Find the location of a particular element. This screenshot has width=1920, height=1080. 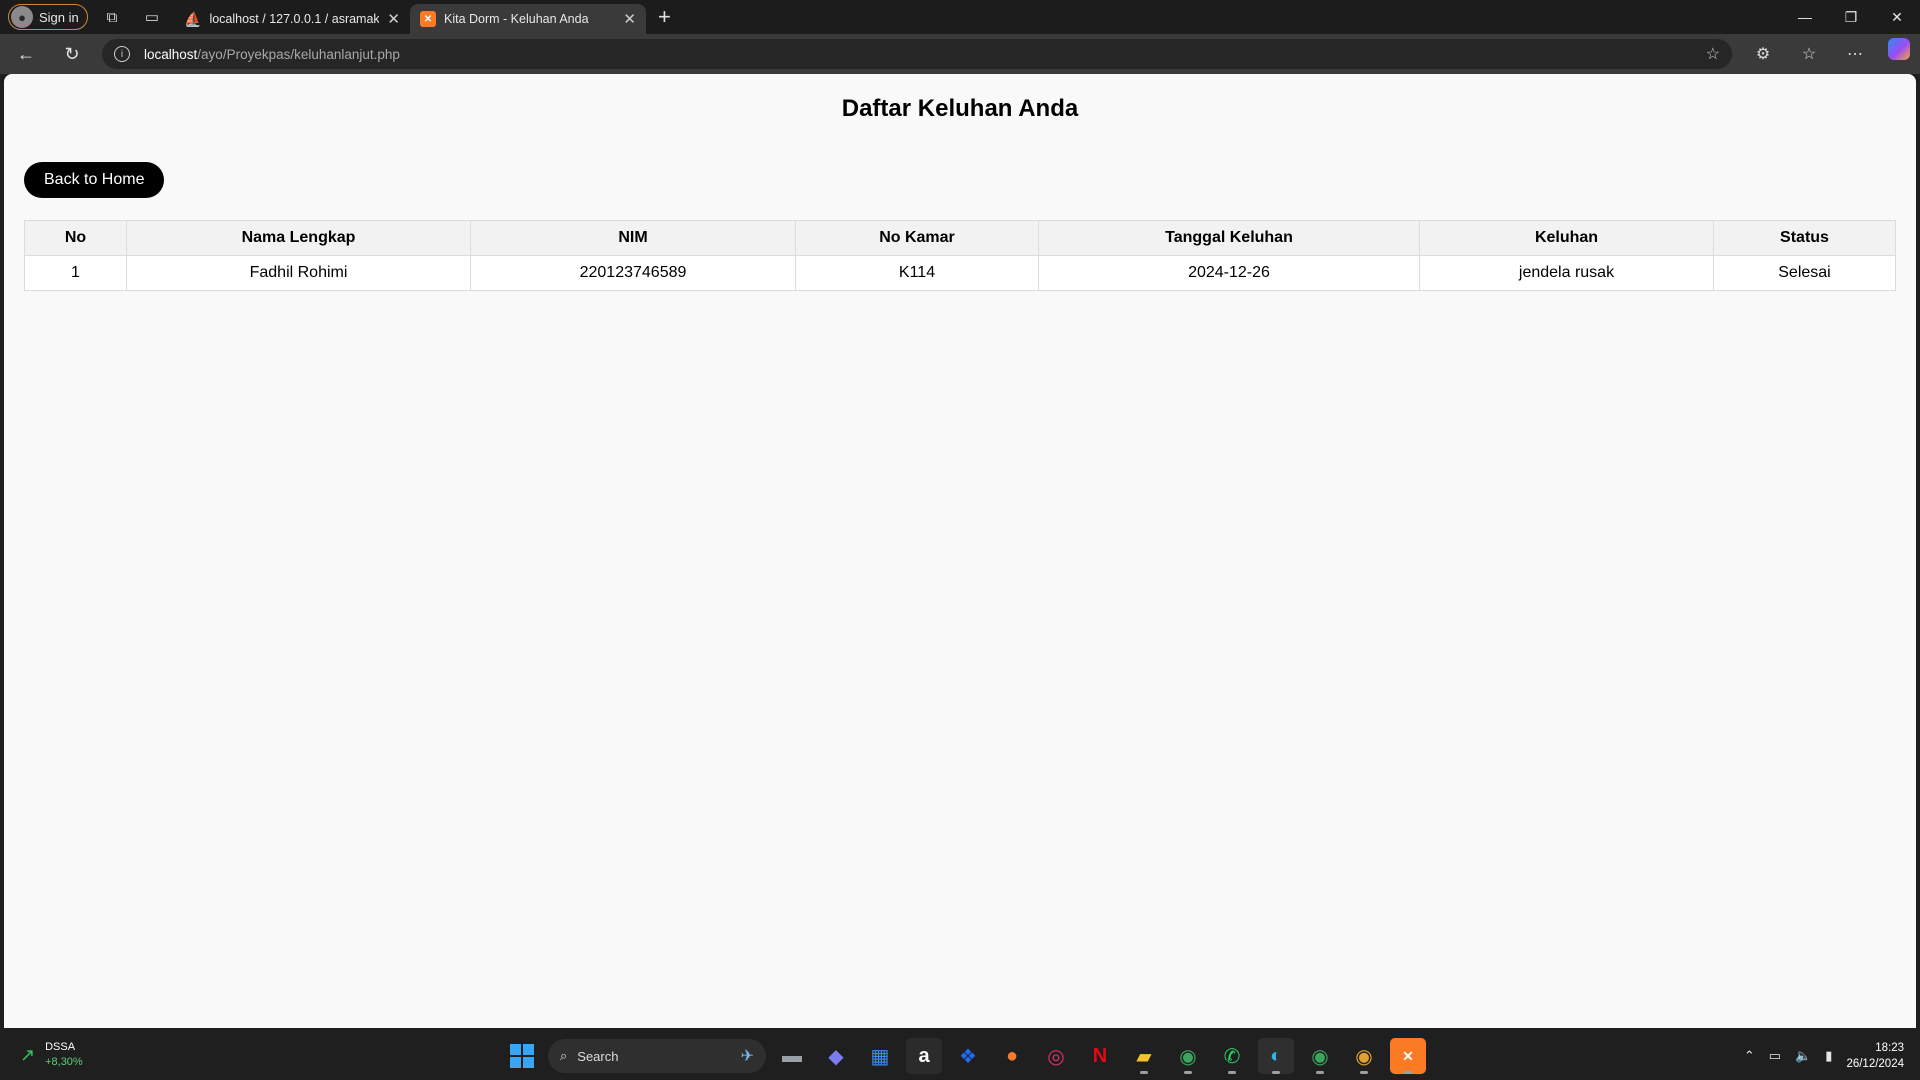

stock-widget: ↗ DSSA +8,30% is located at coordinates (51, 1055).